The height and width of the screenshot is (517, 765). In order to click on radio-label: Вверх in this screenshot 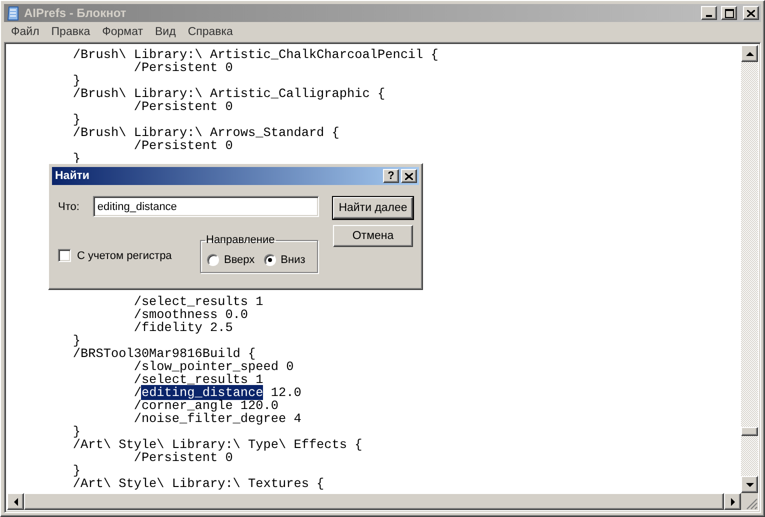, I will do `click(239, 260)`.